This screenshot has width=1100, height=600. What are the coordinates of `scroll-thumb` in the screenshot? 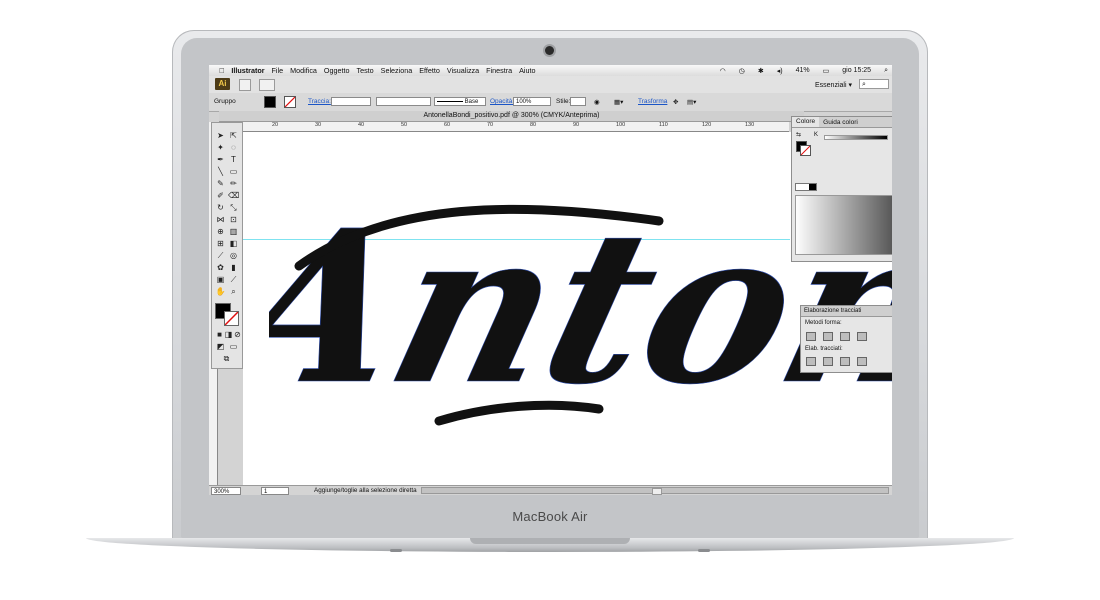 It's located at (657, 491).